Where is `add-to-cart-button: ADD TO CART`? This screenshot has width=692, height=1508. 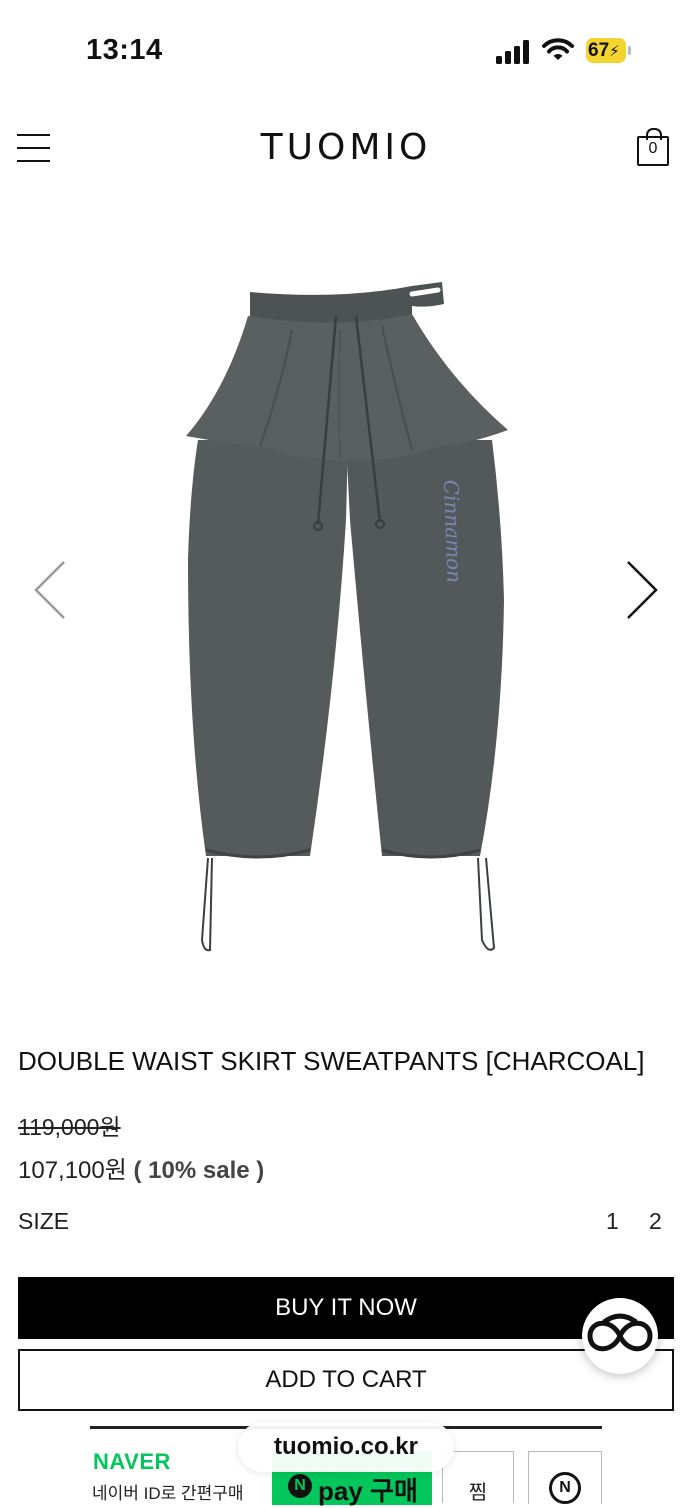 add-to-cart-button: ADD TO CART is located at coordinates (346, 1380).